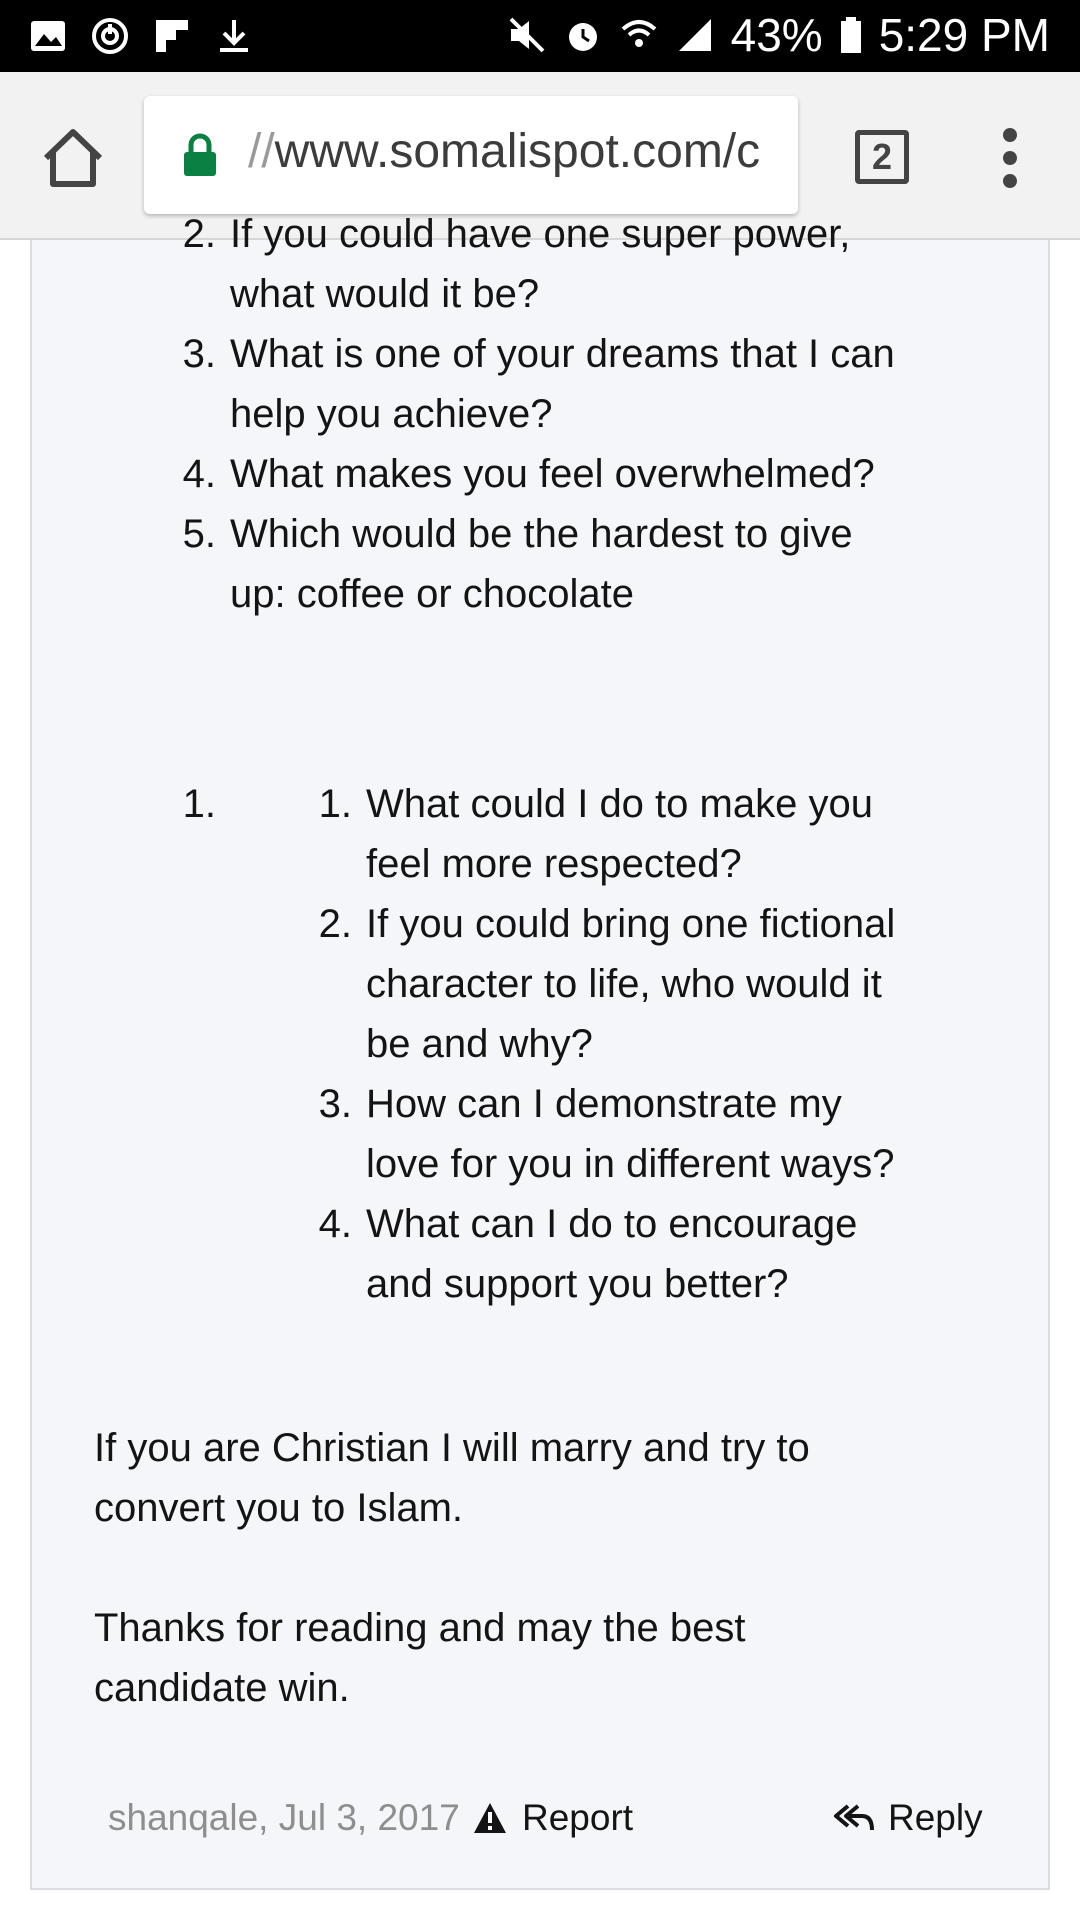 Image resolution: width=1080 pixels, height=1920 pixels. I want to click on flipboard-icon, so click(172, 36).